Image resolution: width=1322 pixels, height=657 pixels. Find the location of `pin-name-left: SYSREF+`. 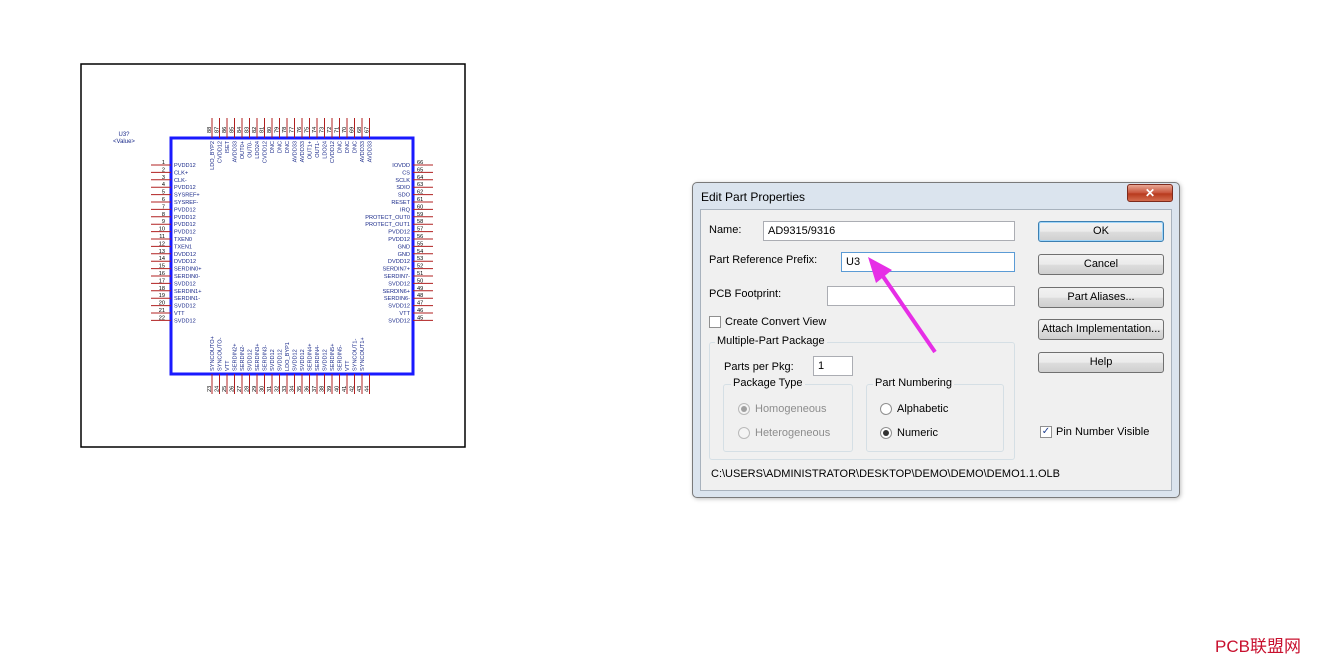

pin-name-left: SYSREF+ is located at coordinates (187, 196).